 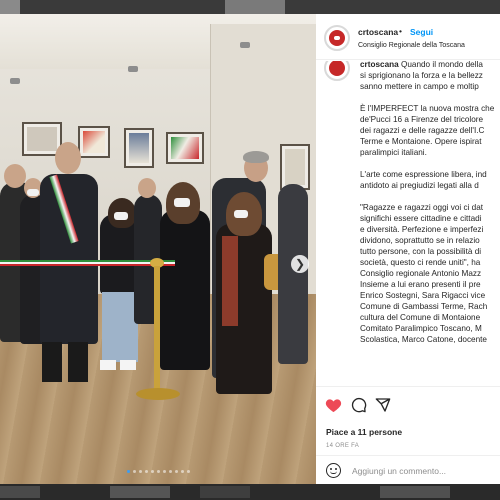 What do you see at coordinates (423, 339) in the screenshot?
I see `caption-line: Scolastica, Marco Catone, docente` at bounding box center [423, 339].